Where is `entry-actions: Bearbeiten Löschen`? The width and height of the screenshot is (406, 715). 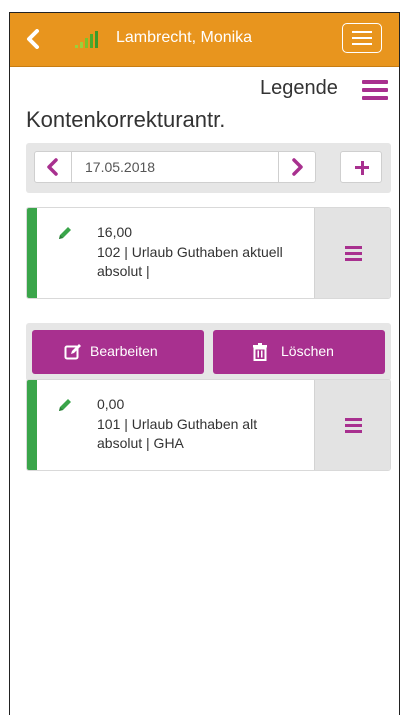
entry-actions: Bearbeiten Löschen is located at coordinates (208, 352).